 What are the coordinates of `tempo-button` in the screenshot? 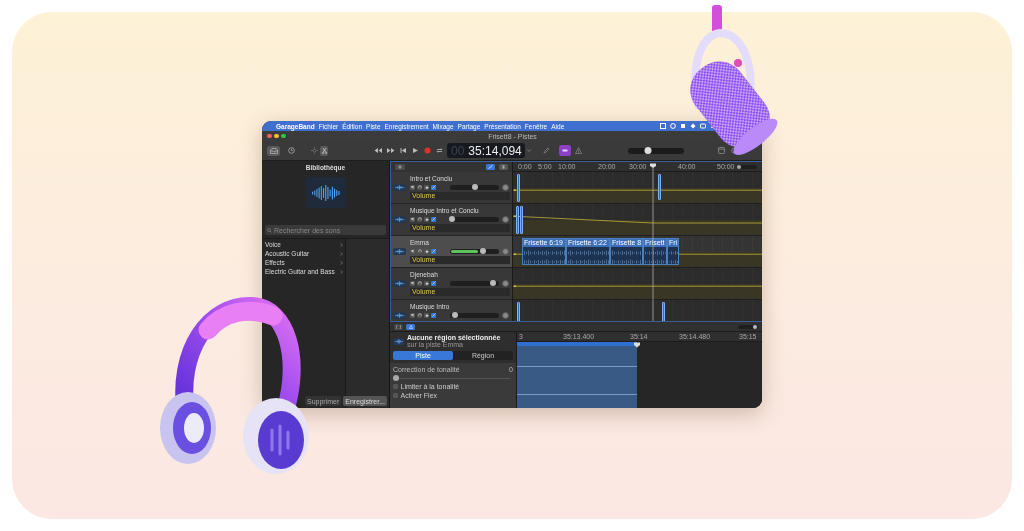 It's located at (565, 150).